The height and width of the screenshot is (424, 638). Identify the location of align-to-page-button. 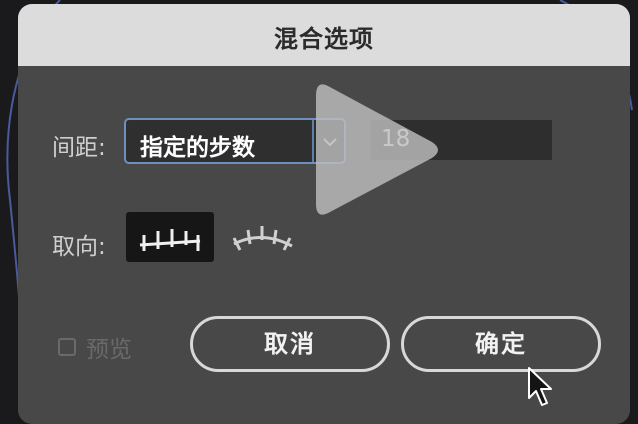
(170, 237).